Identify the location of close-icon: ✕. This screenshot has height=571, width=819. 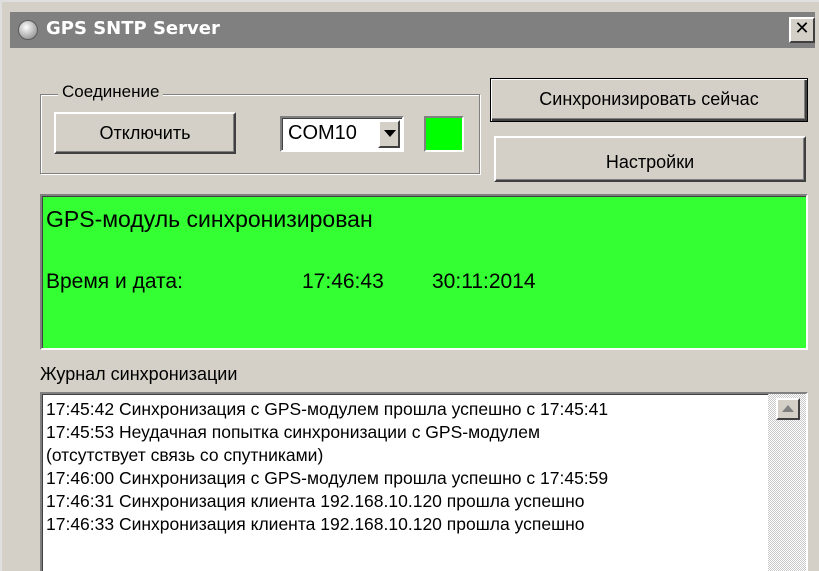
(802, 28).